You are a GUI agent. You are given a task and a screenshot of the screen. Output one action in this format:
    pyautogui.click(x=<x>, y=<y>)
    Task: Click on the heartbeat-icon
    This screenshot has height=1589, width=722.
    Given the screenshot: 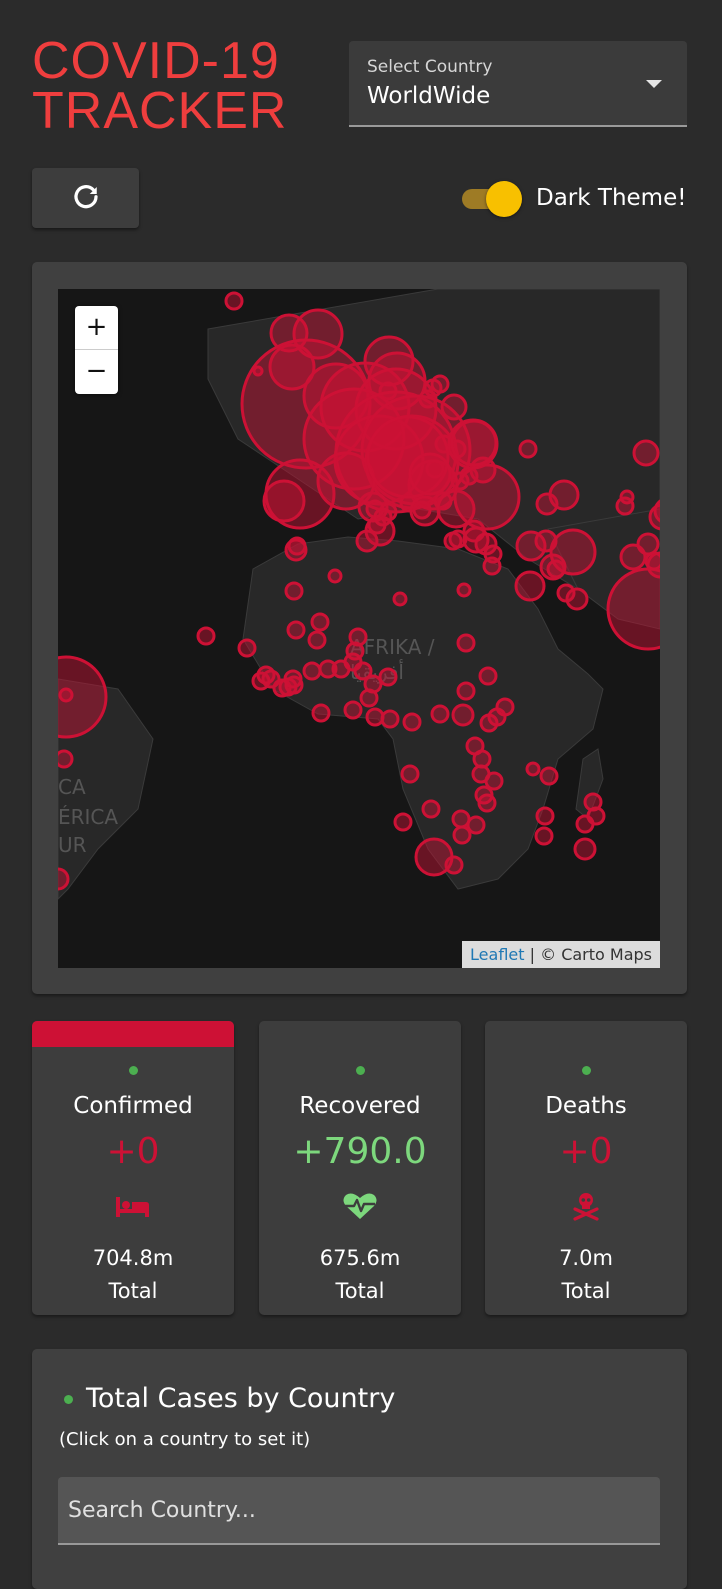 What is the action you would take?
    pyautogui.click(x=360, y=1206)
    